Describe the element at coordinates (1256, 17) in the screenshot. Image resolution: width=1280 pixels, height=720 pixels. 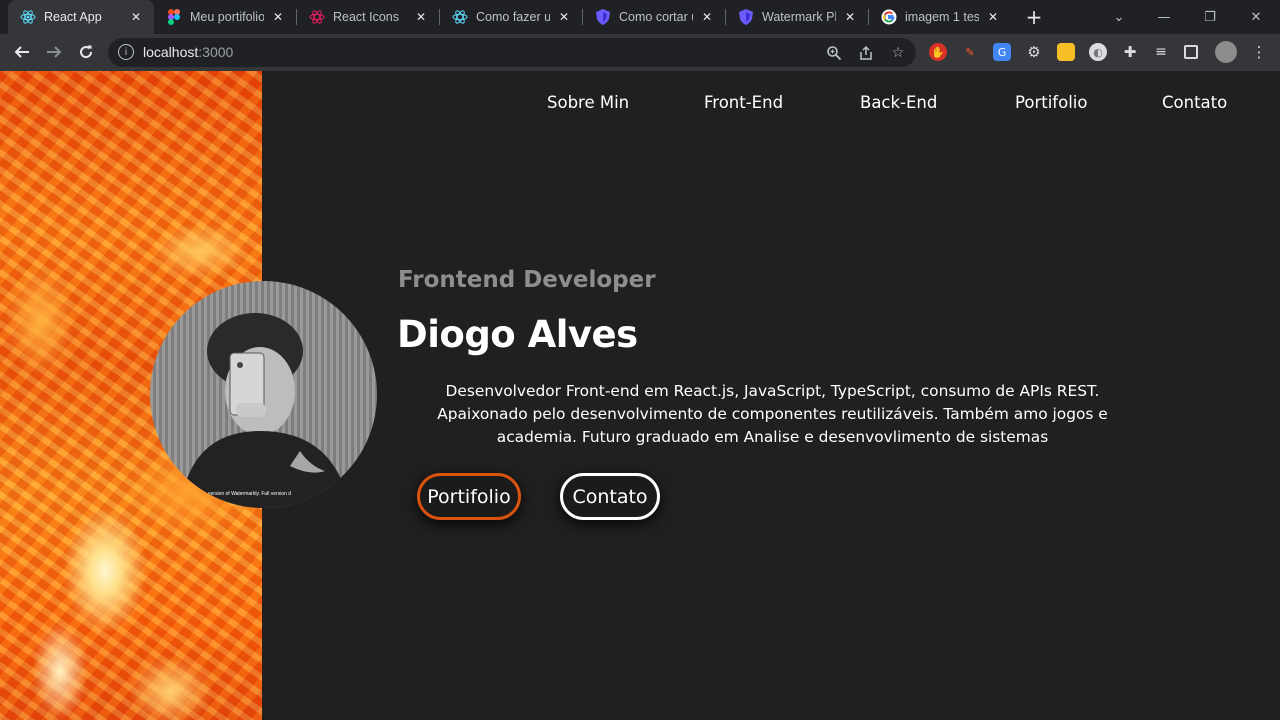
I see `window-close-button: ✕` at that location.